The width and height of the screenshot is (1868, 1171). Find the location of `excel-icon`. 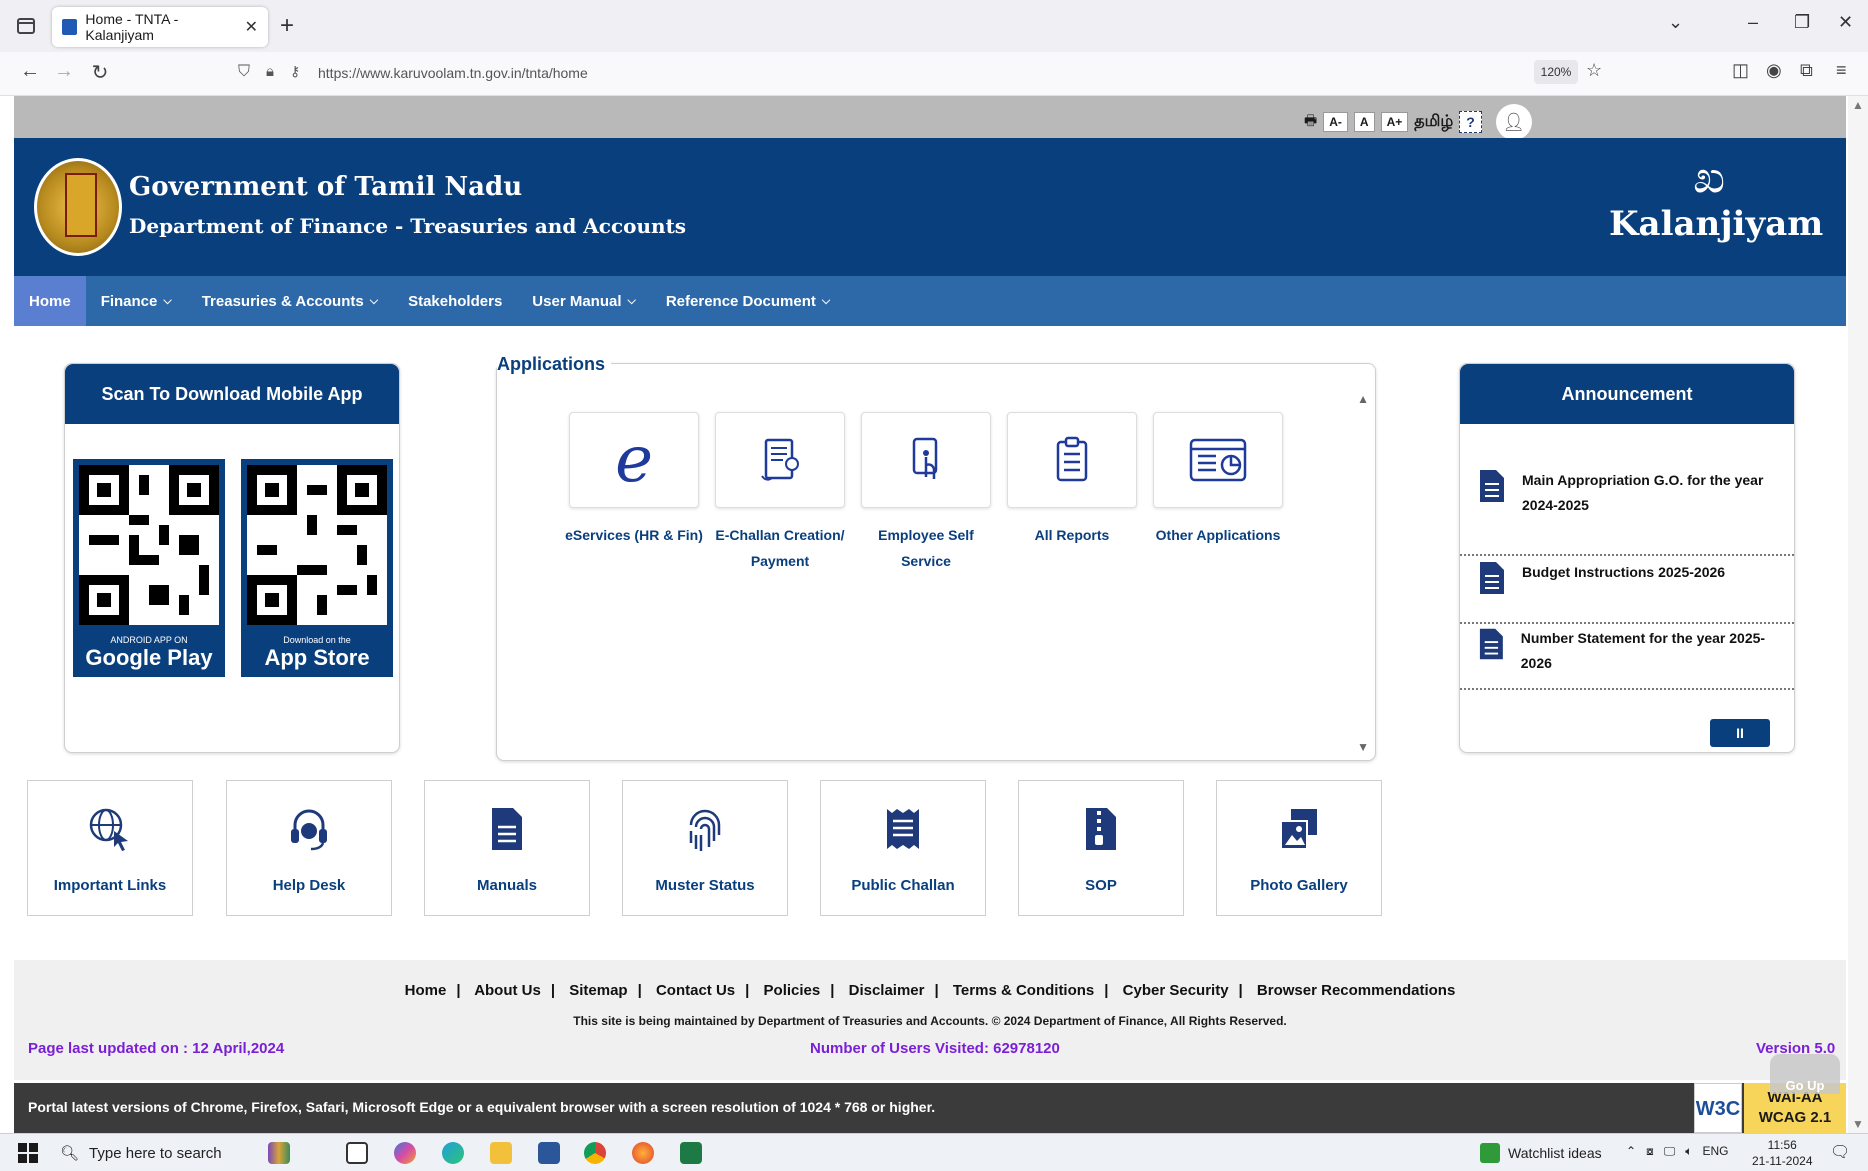

excel-icon is located at coordinates (691, 1153).